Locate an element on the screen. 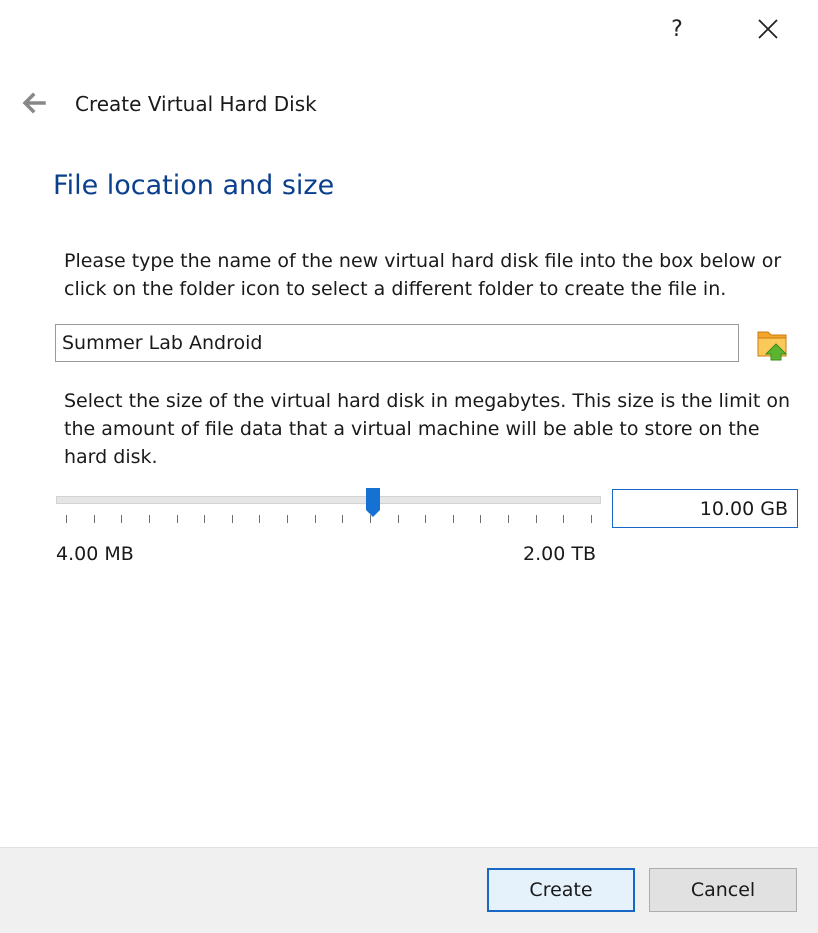 This screenshot has width=818, height=933. button-bar: Create Cancel is located at coordinates (409, 890).